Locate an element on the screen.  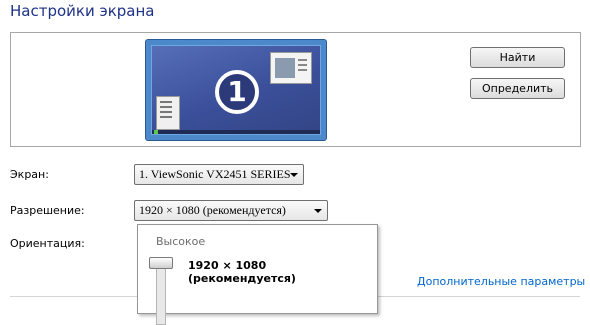
resolution-dropdown: Высокое 1920 × 1080 (рекомендуется) is located at coordinates (257, 274).